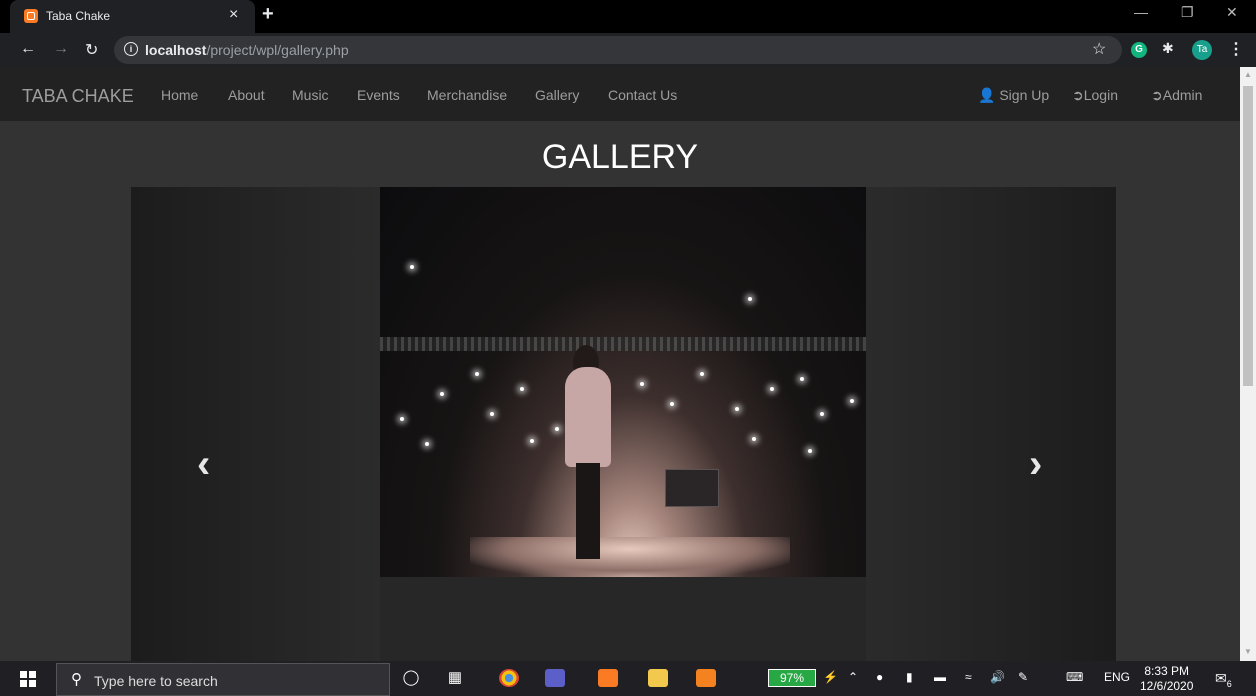  What do you see at coordinates (557, 95) in the screenshot?
I see `nav-gallery: Gallery` at bounding box center [557, 95].